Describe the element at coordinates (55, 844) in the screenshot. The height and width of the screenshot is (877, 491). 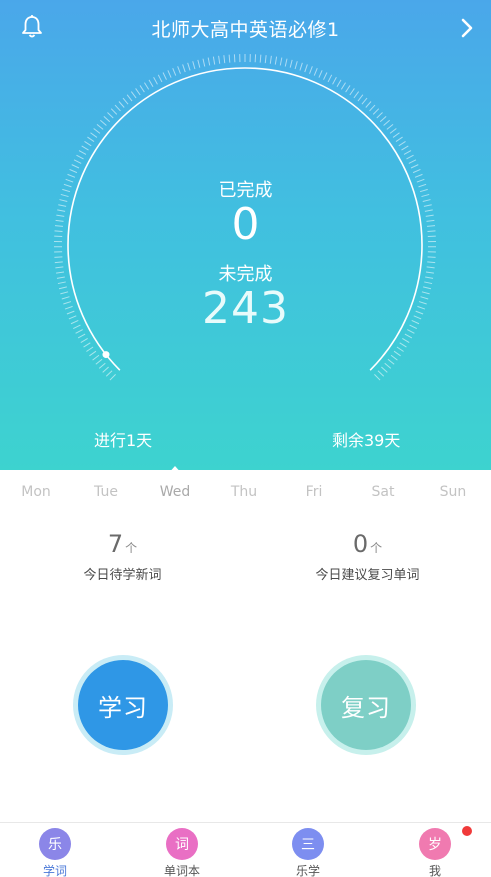
I see `learn-words-icon: 乐` at that location.